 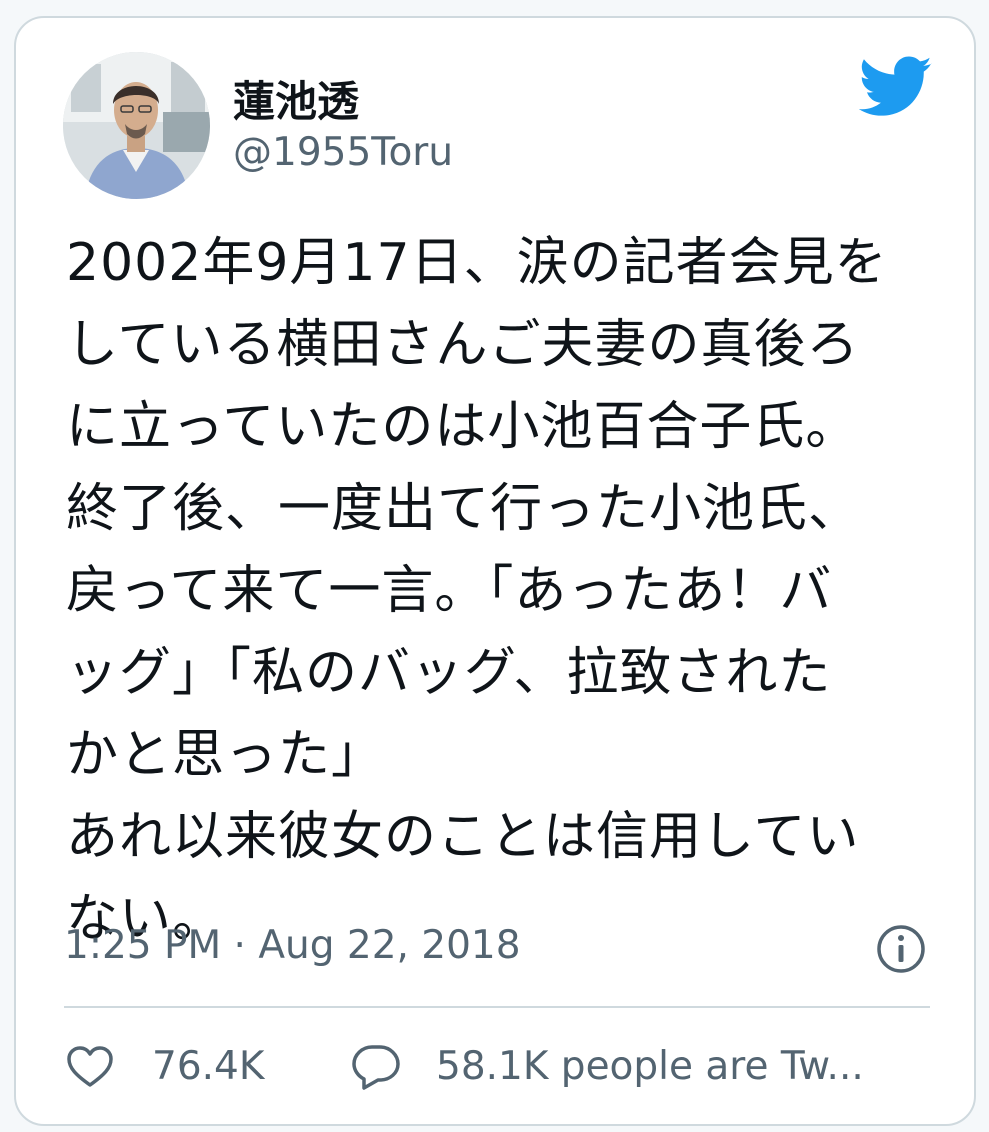 What do you see at coordinates (464, 509) in the screenshot?
I see `tweet-line: 終了後、一度出て行った小池氏、` at bounding box center [464, 509].